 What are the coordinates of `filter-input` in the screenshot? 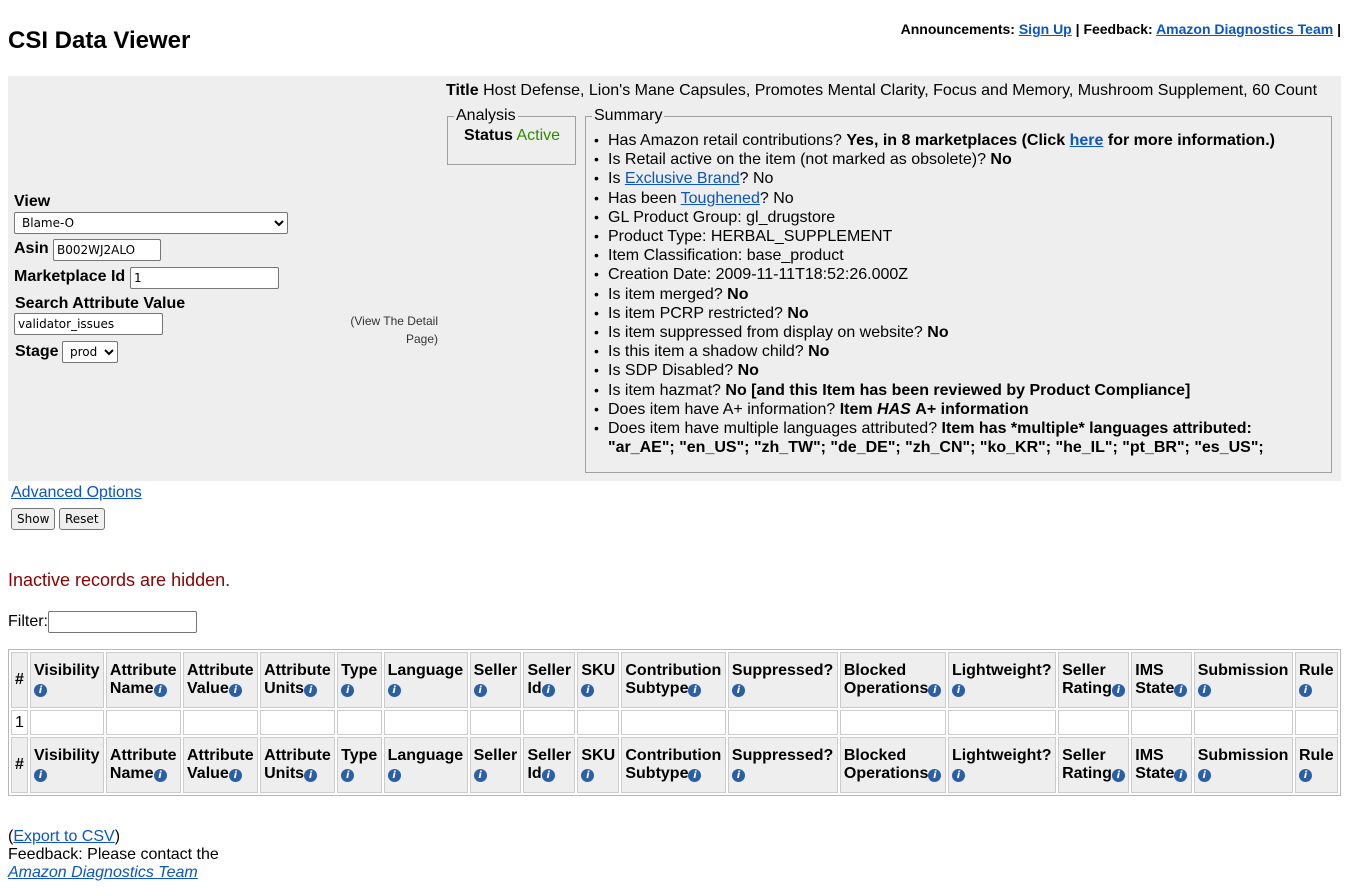 It's located at (122, 622).